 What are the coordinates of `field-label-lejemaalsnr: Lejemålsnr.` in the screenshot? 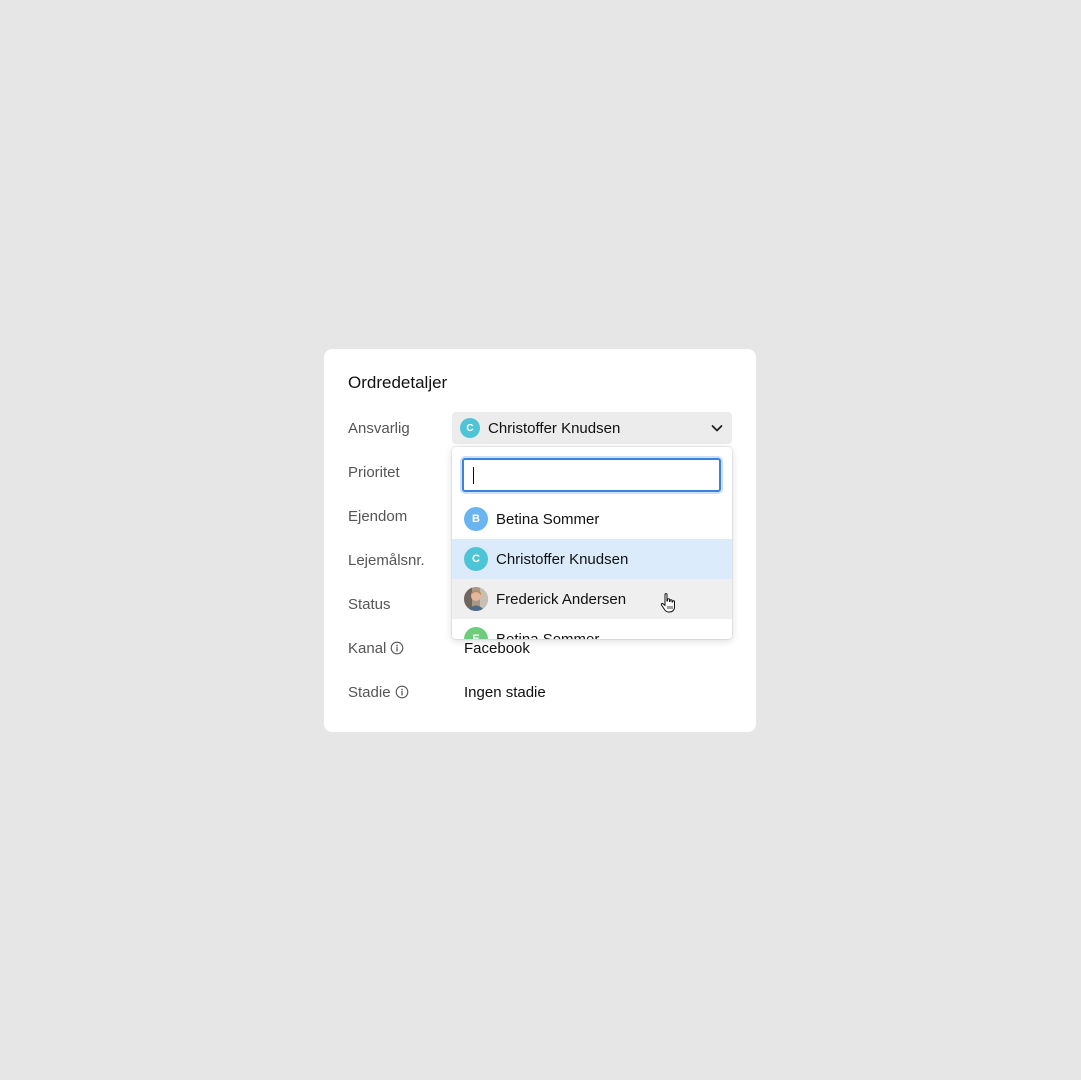 It's located at (386, 560).